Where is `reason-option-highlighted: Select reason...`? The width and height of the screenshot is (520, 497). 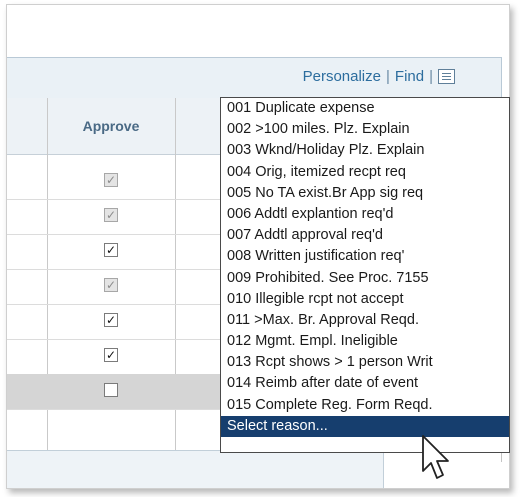
reason-option-highlighted: Select reason... is located at coordinates (365, 426).